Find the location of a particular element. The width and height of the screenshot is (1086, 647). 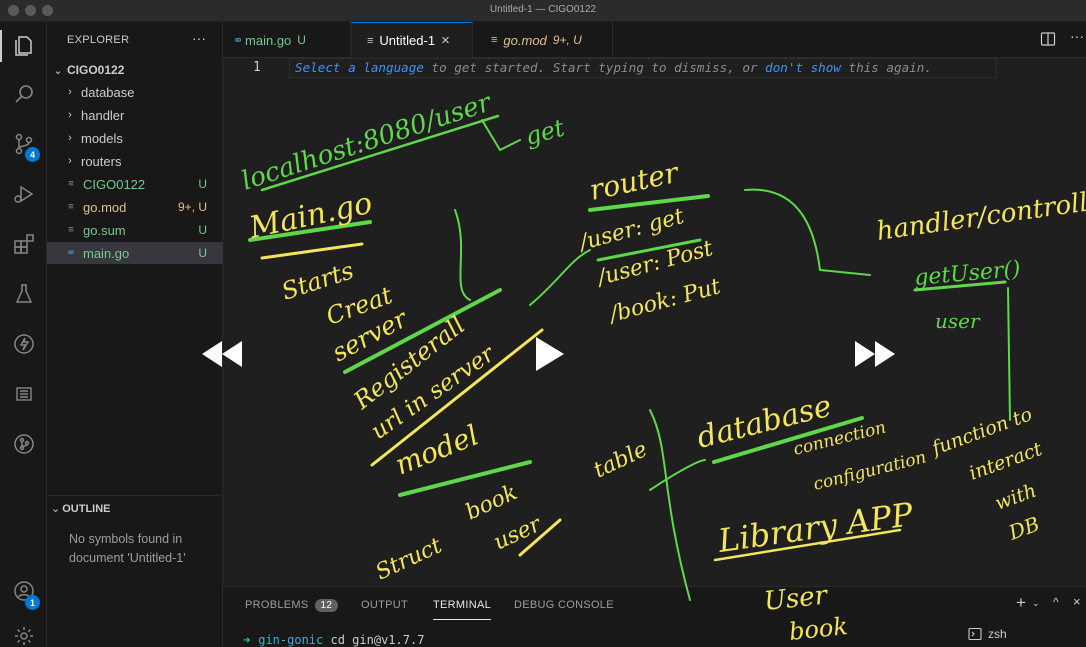

project-name: CIGO0122 is located at coordinates (96, 70).